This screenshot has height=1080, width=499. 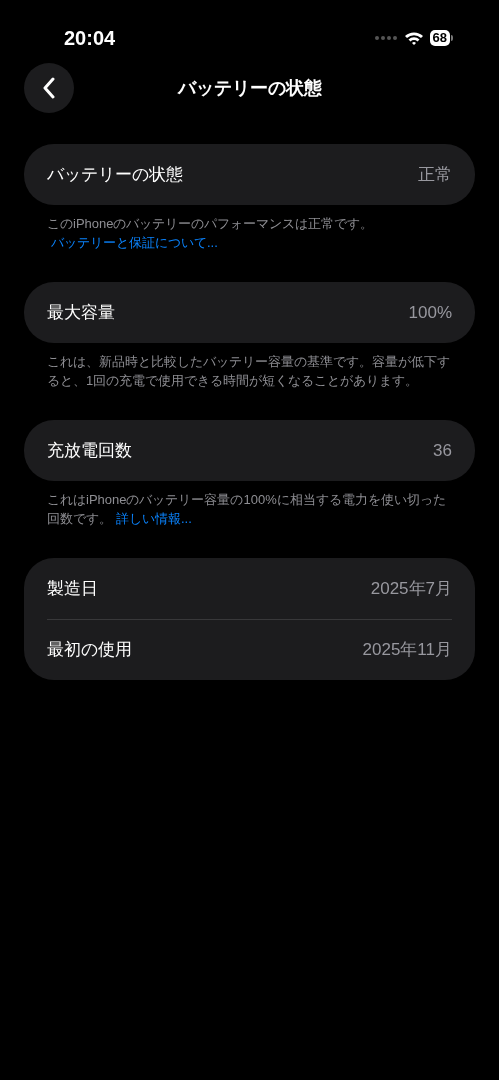 What do you see at coordinates (411, 588) in the screenshot?
I see `row-value: 2025年7月` at bounding box center [411, 588].